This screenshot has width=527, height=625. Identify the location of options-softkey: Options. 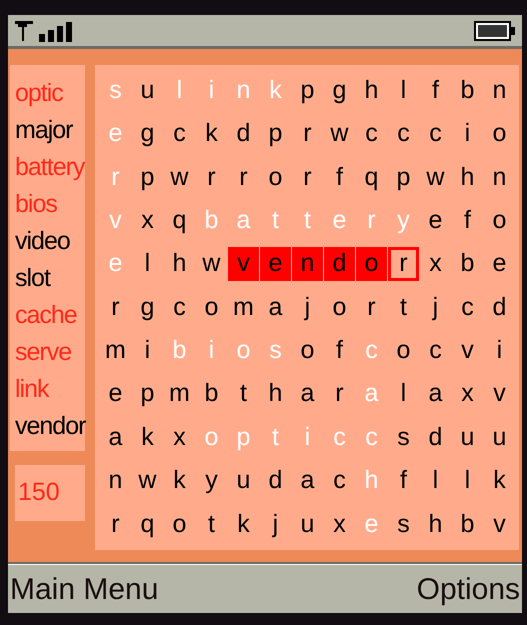
(468, 589).